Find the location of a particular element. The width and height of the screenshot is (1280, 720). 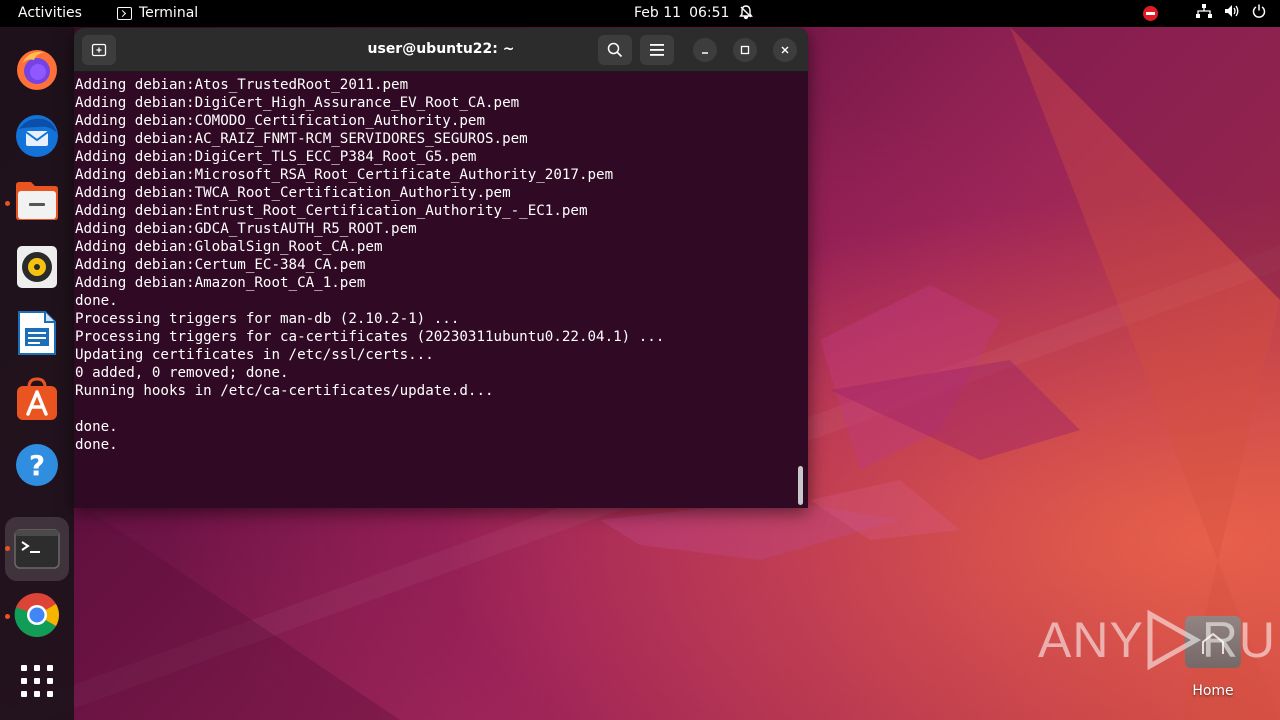

terminal-icon is located at coordinates (37, 549).